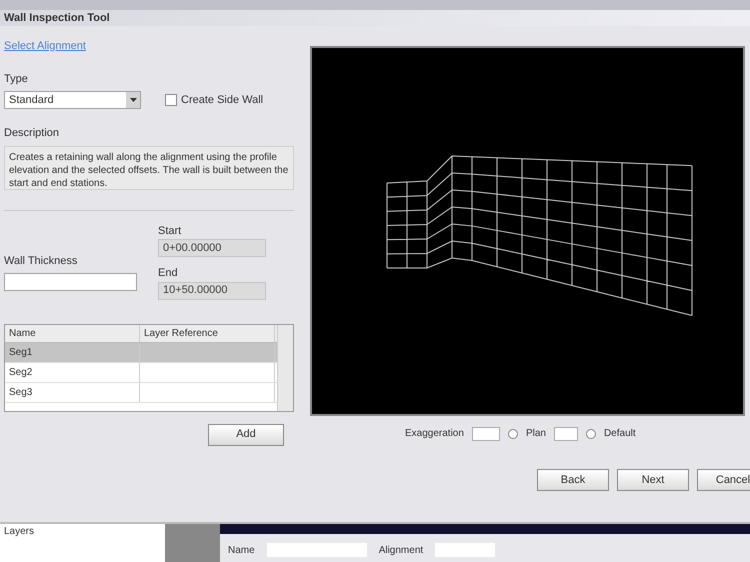 The width and height of the screenshot is (750, 562). Describe the element at coordinates (723, 480) in the screenshot. I see `wizard-button: Cancel` at that location.